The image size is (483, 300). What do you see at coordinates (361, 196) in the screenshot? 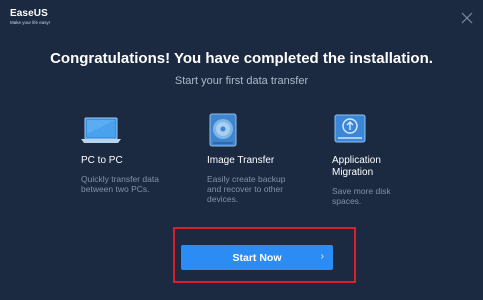
I see `feature-desc: Save more disk spaces.` at bounding box center [361, 196].